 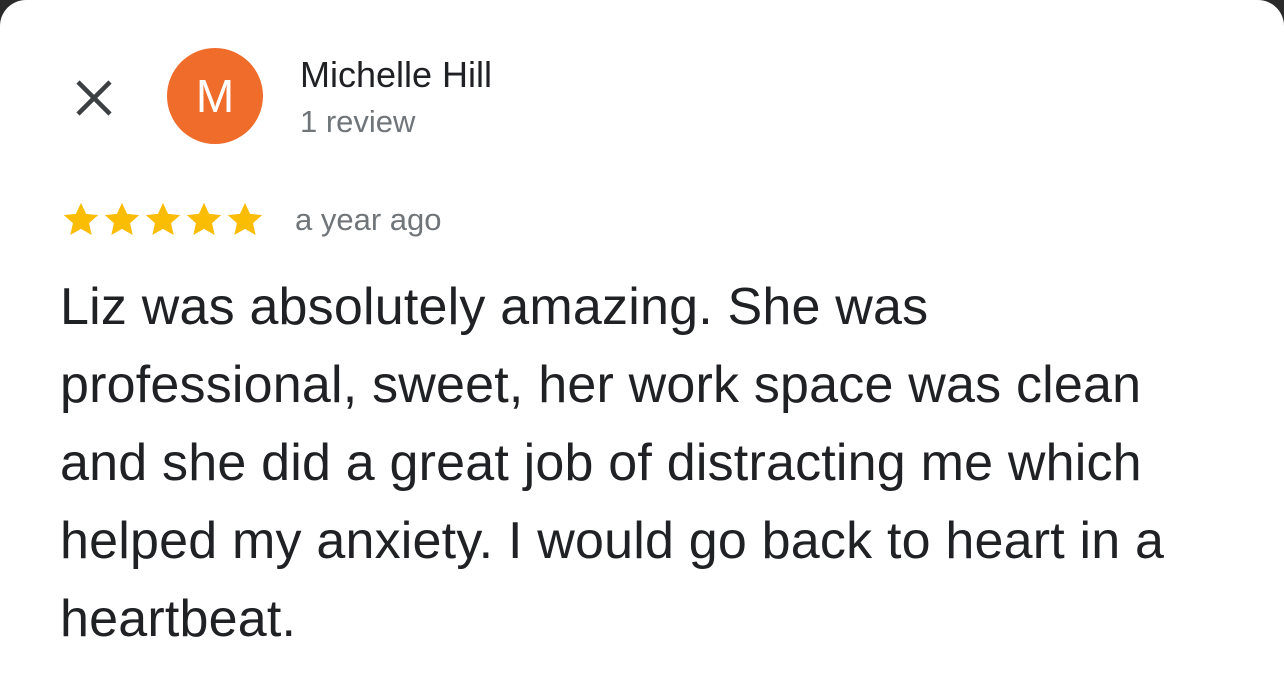 I want to click on rating-row: a year ago, so click(x=251, y=220).